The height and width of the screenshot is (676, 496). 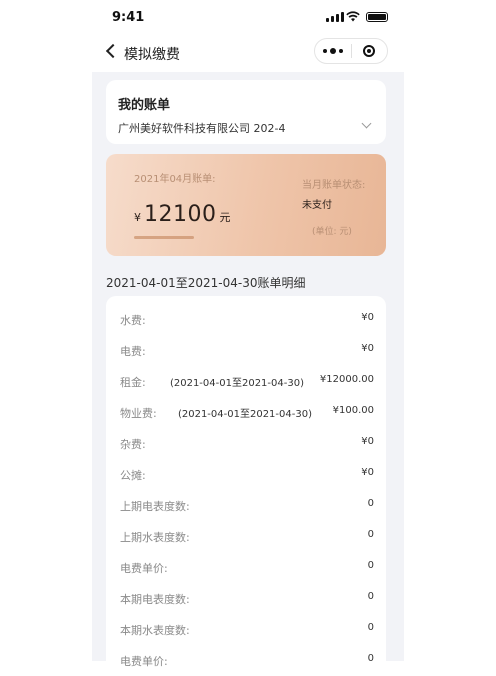 What do you see at coordinates (335, 17) in the screenshot?
I see `signal-icon` at bounding box center [335, 17].